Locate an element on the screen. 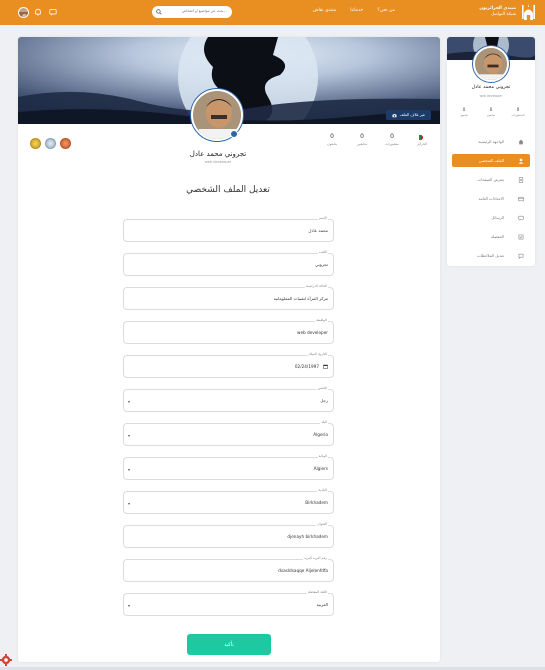 The width and height of the screenshot is (545, 670). notes-icon is located at coordinates (521, 256).